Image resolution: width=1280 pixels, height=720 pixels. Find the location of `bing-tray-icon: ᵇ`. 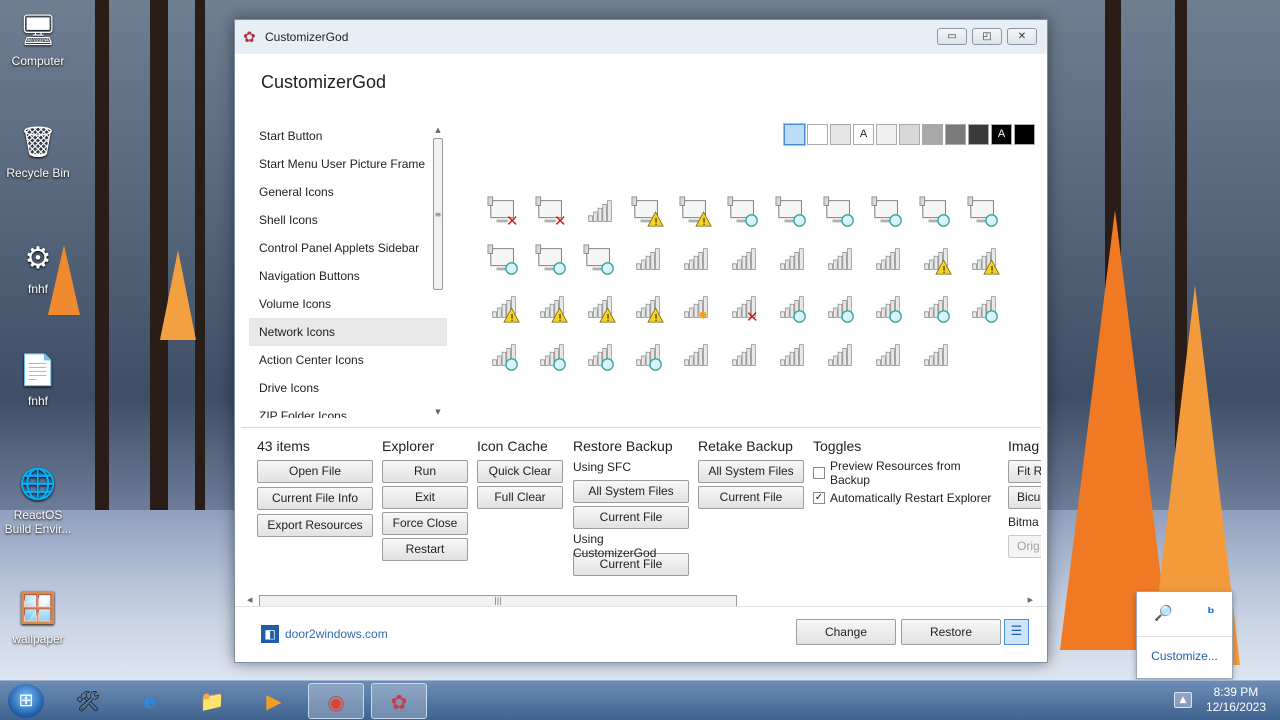

bing-tray-icon: ᵇ is located at coordinates (1211, 620).